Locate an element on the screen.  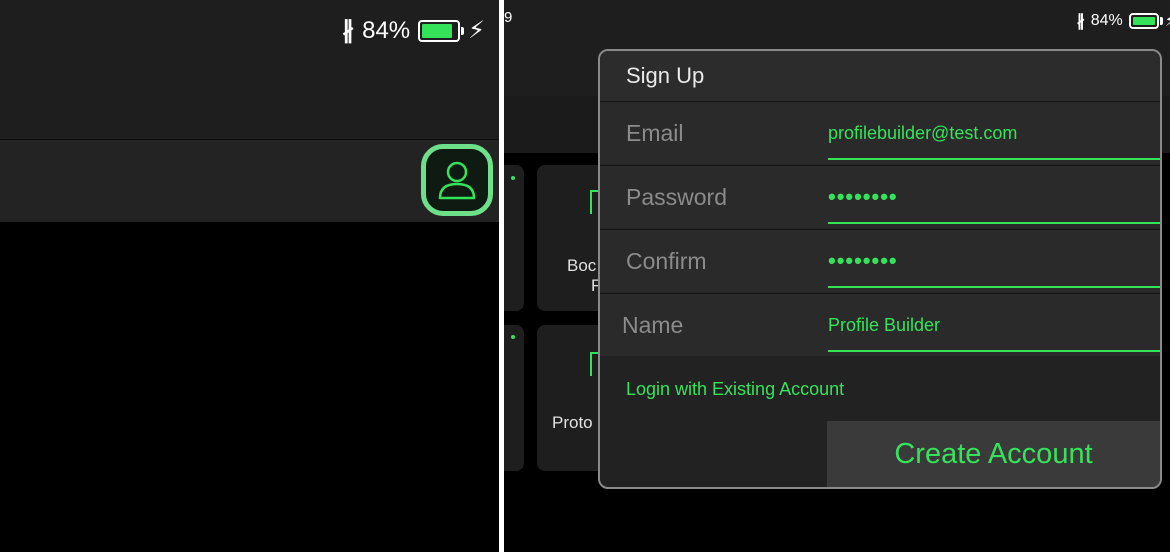
name-field: Profile Builder is located at coordinates (884, 325).